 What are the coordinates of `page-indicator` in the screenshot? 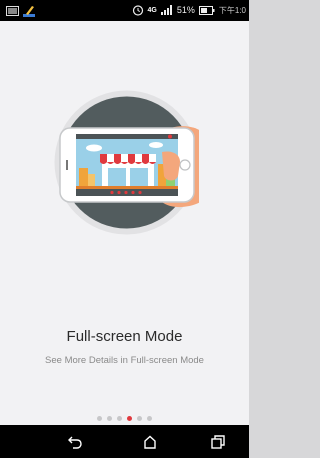 It's located at (124, 418).